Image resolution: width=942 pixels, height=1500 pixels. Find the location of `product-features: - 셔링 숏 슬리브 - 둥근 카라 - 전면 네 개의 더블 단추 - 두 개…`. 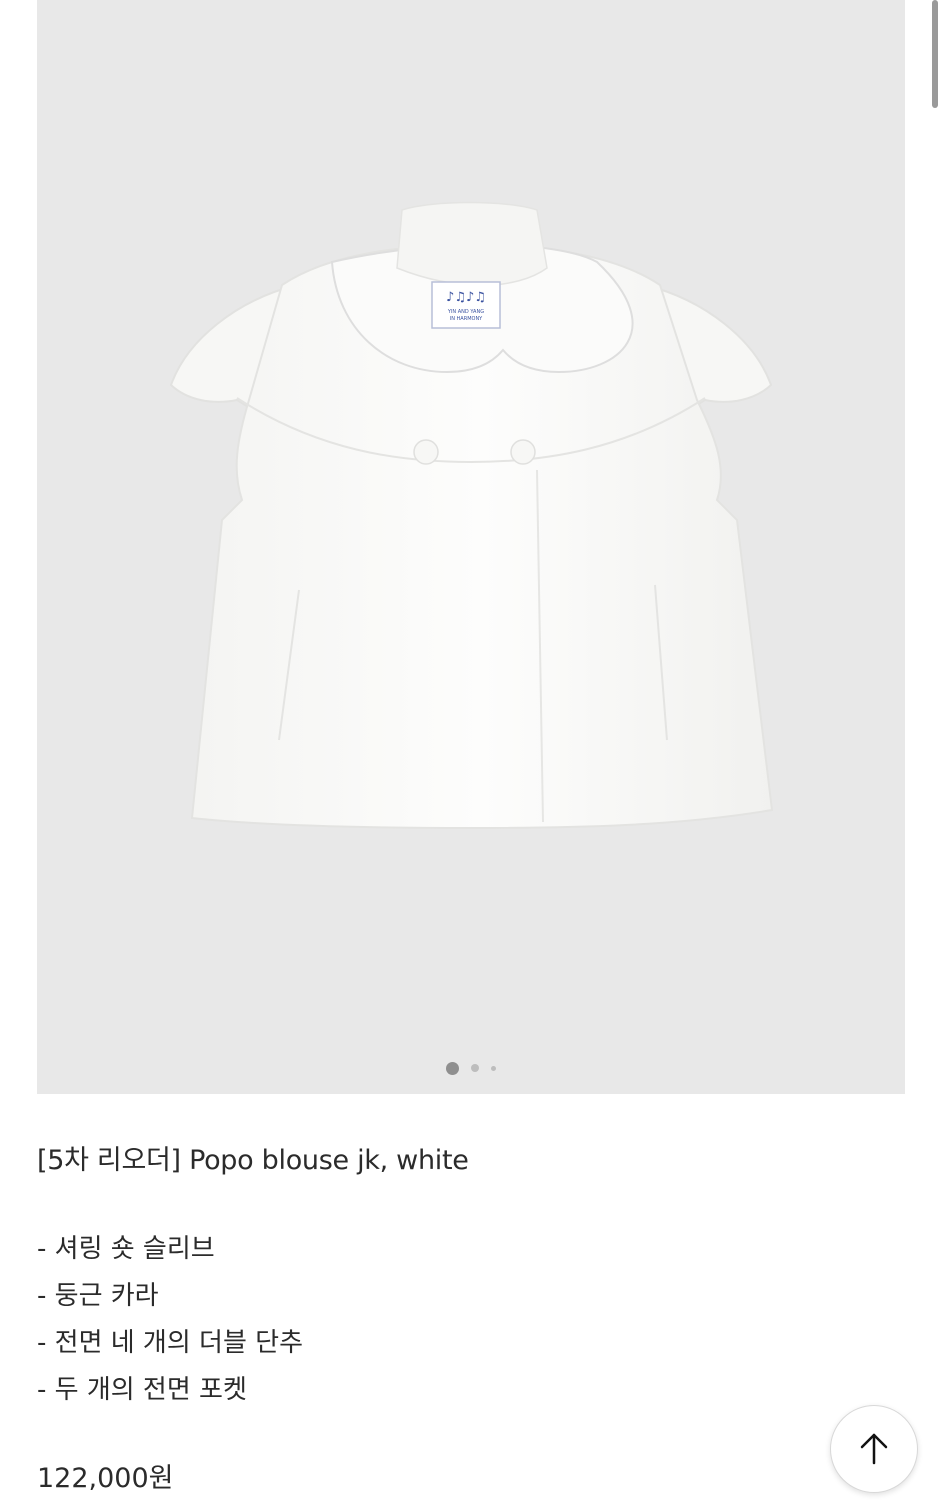

product-features: - 셔링 숏 슬리브 - 둥근 카라 - 전면 네 개의 더블 단추 - 두 개… is located at coordinates (170, 1320).